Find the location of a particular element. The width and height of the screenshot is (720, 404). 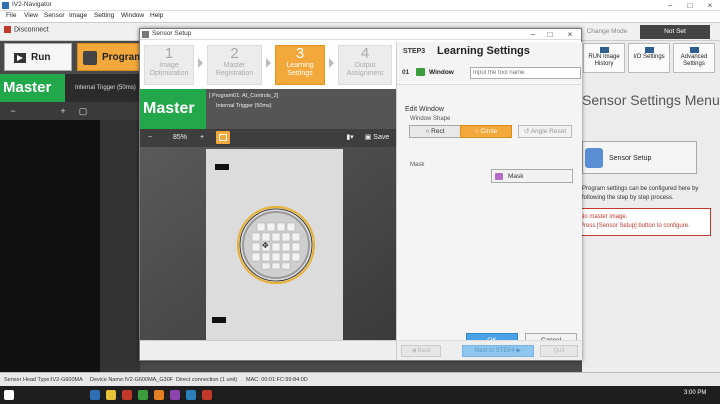

circle-shape-button: ○ Circle is located at coordinates (486, 131).